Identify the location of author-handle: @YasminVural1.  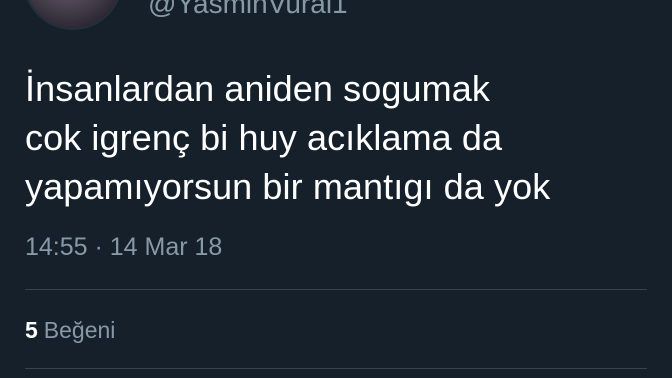
(248, 10).